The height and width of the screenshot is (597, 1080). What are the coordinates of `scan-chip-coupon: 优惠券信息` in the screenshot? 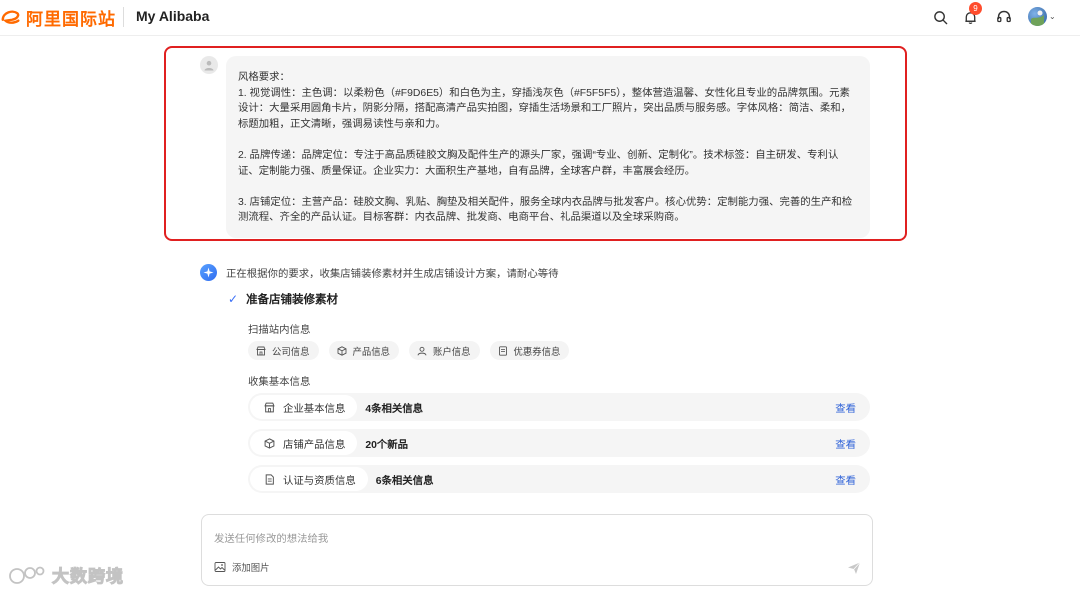 It's located at (529, 350).